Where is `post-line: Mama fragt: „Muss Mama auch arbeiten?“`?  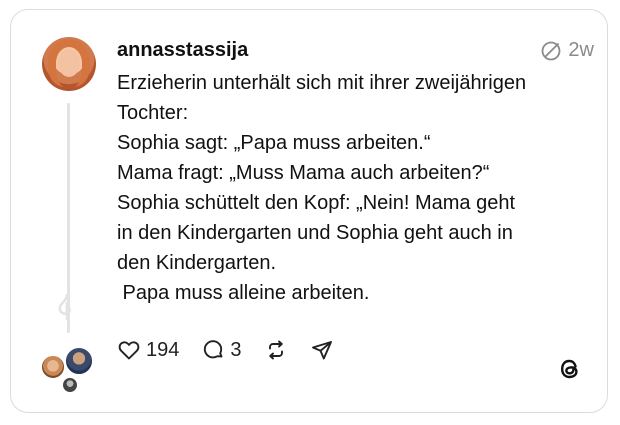
post-line: Mama fragt: „Muss Mama auch arbeiten?“ is located at coordinates (303, 173).